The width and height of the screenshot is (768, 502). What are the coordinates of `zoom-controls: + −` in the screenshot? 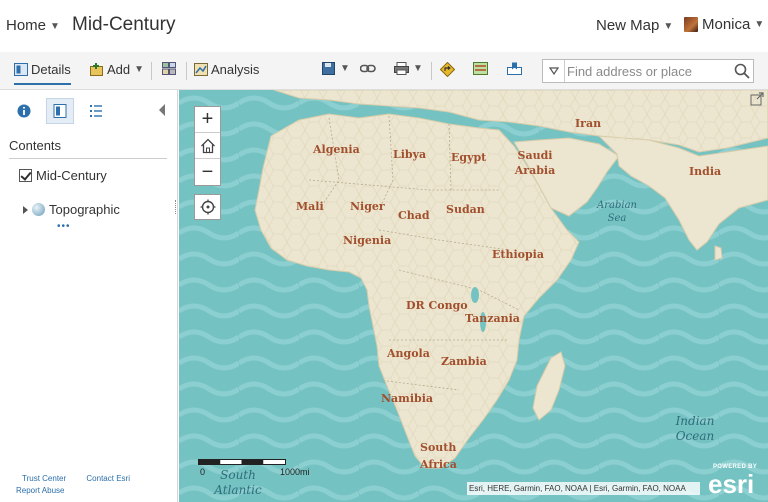 It's located at (207, 146).